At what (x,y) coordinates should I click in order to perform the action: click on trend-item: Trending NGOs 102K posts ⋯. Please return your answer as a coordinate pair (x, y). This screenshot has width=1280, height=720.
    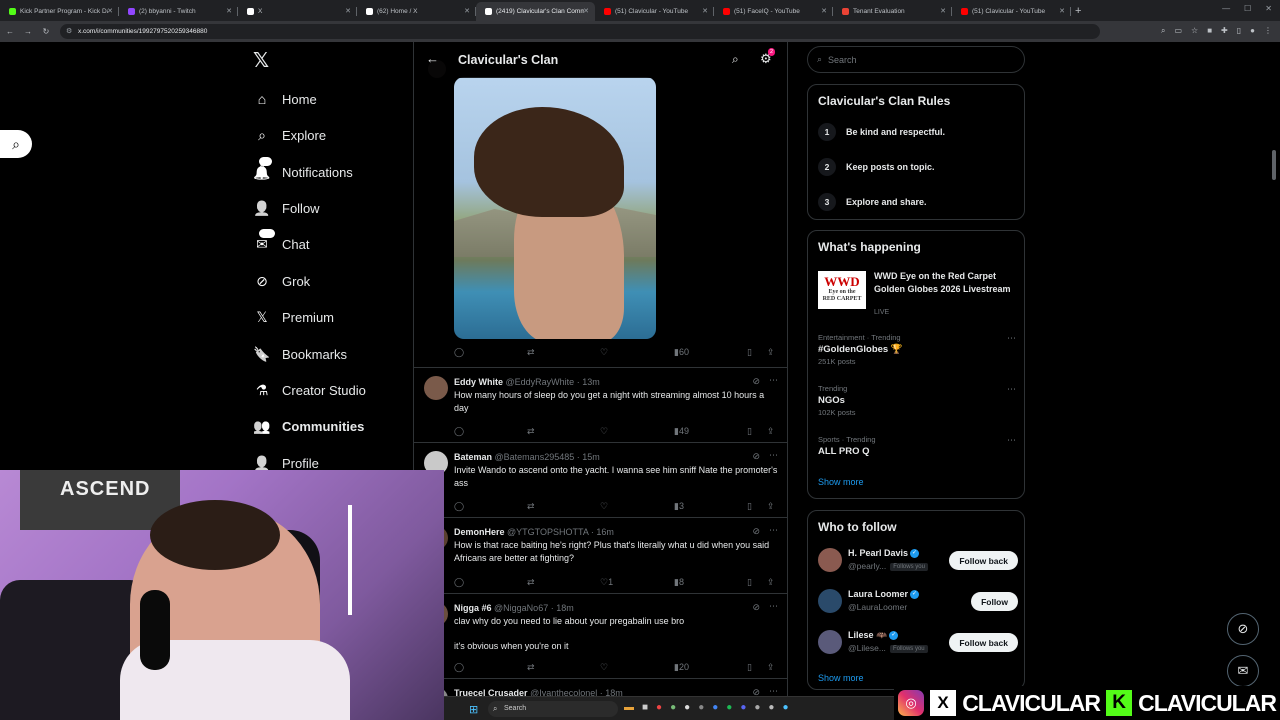
    Looking at the image, I should click on (918, 400).